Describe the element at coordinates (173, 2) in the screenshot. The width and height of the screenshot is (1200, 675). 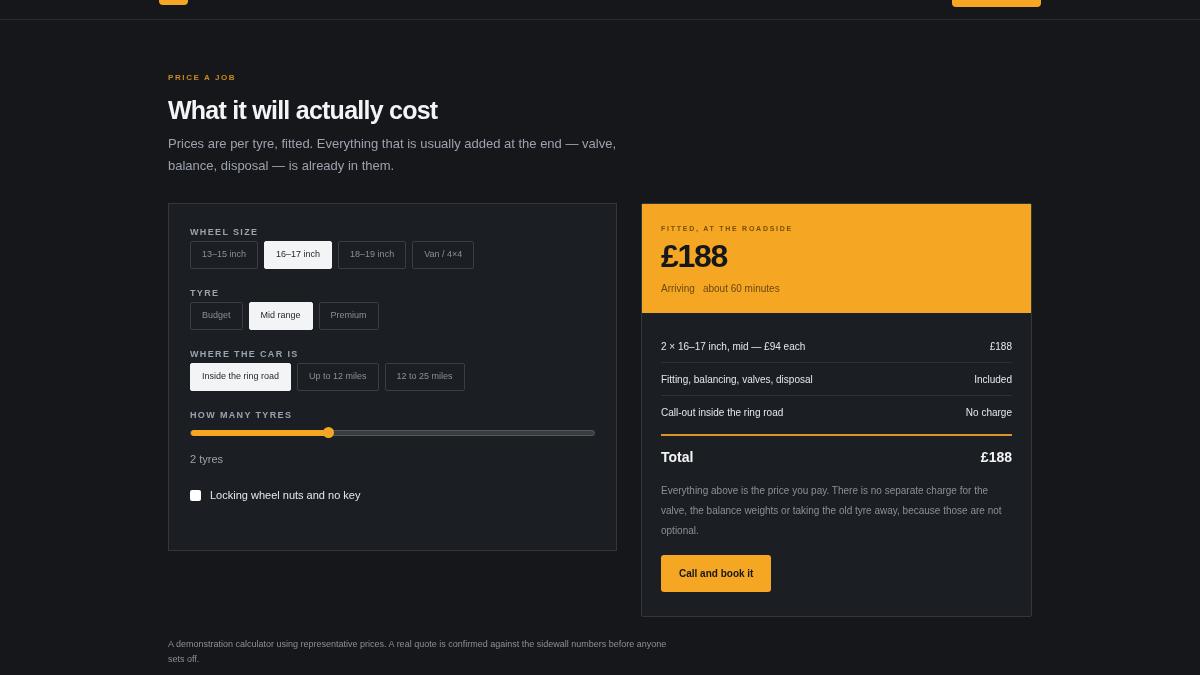
I see `logo-mark` at that location.